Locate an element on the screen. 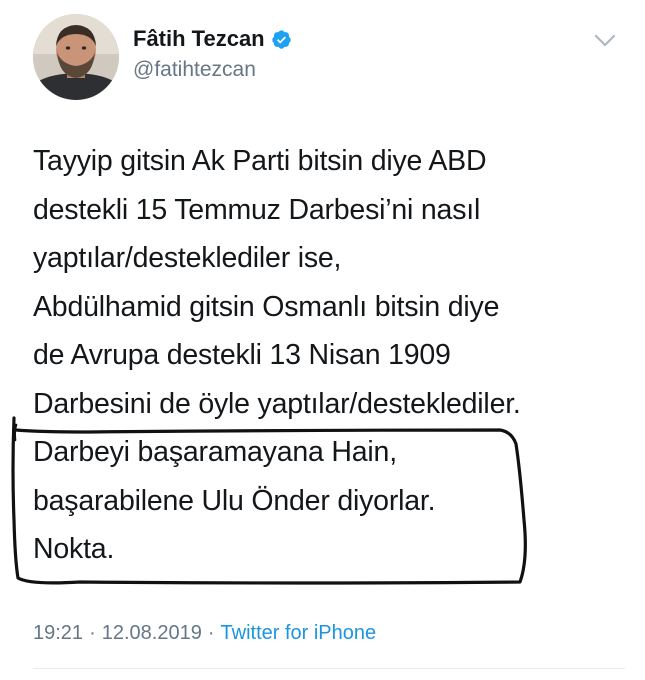 The image size is (645, 680). tweet-line: Darbeyi başaramayana Hain, is located at coordinates (215, 452).